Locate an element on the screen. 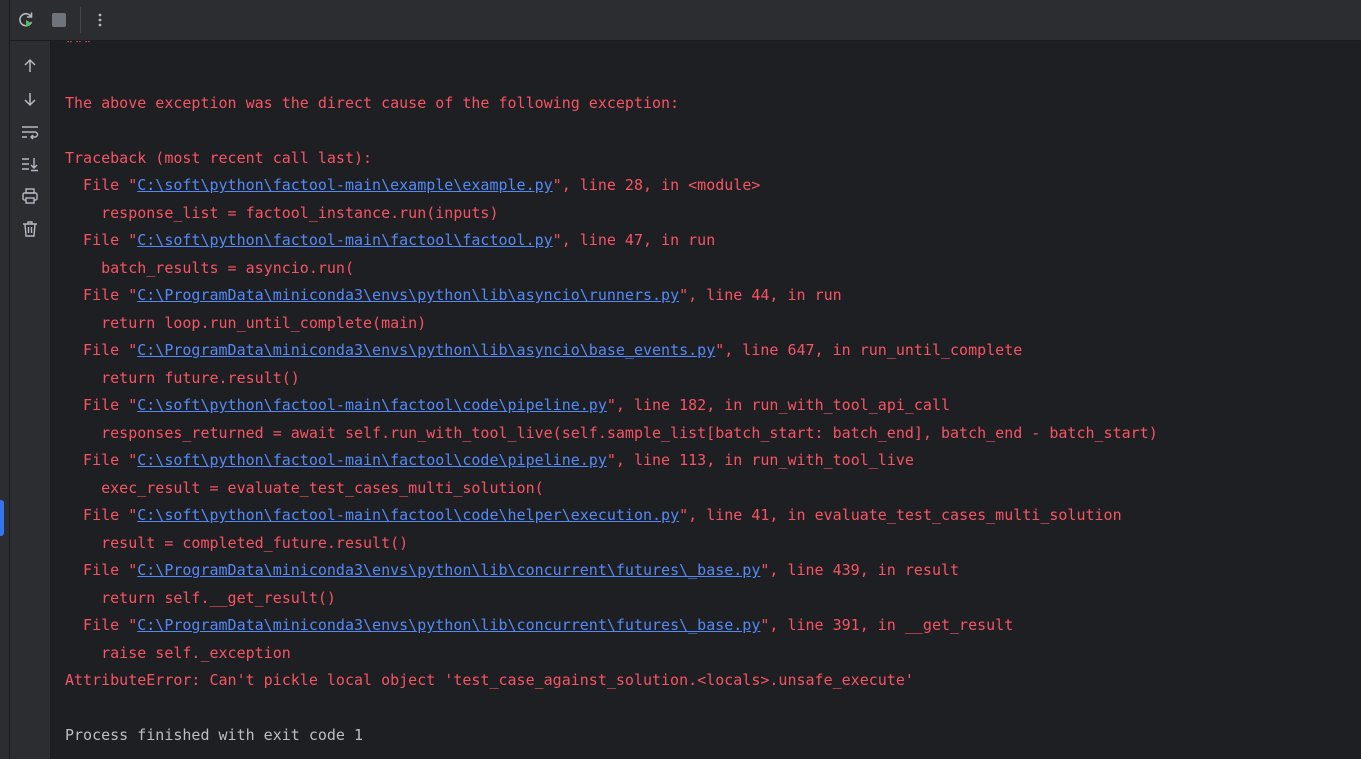 The width and height of the screenshot is (1361, 759). console-line: raise self._exception is located at coordinates (178, 653).